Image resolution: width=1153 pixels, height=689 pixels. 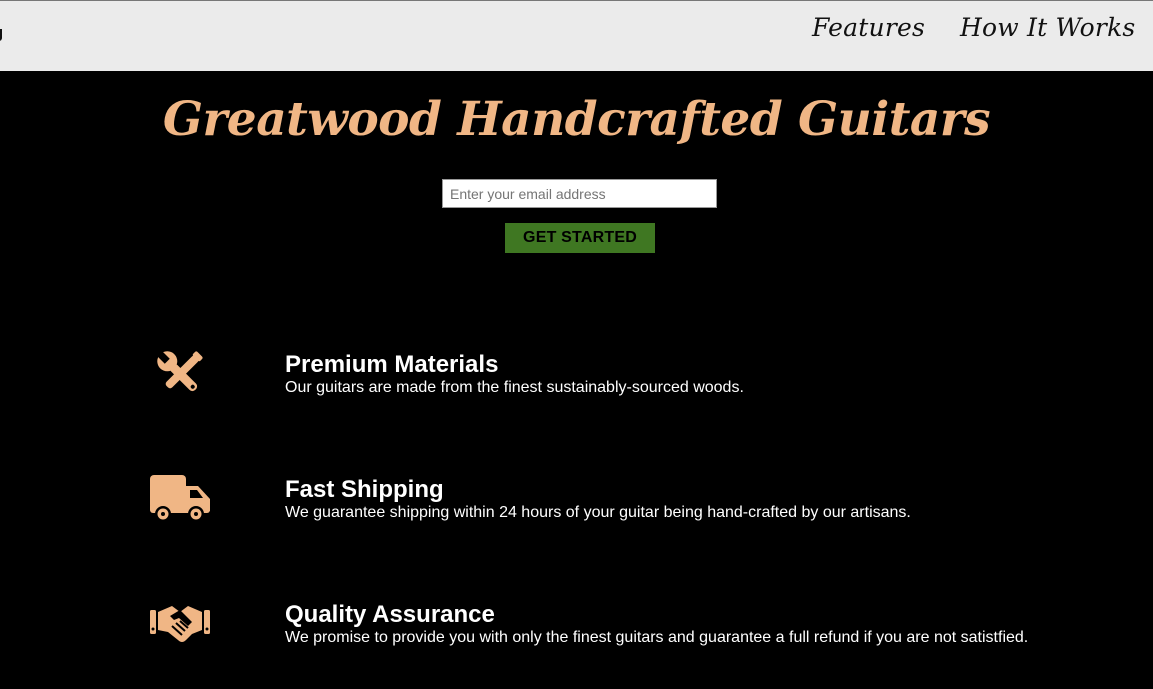 I want to click on logo-fragment, so click(x=1, y=35).